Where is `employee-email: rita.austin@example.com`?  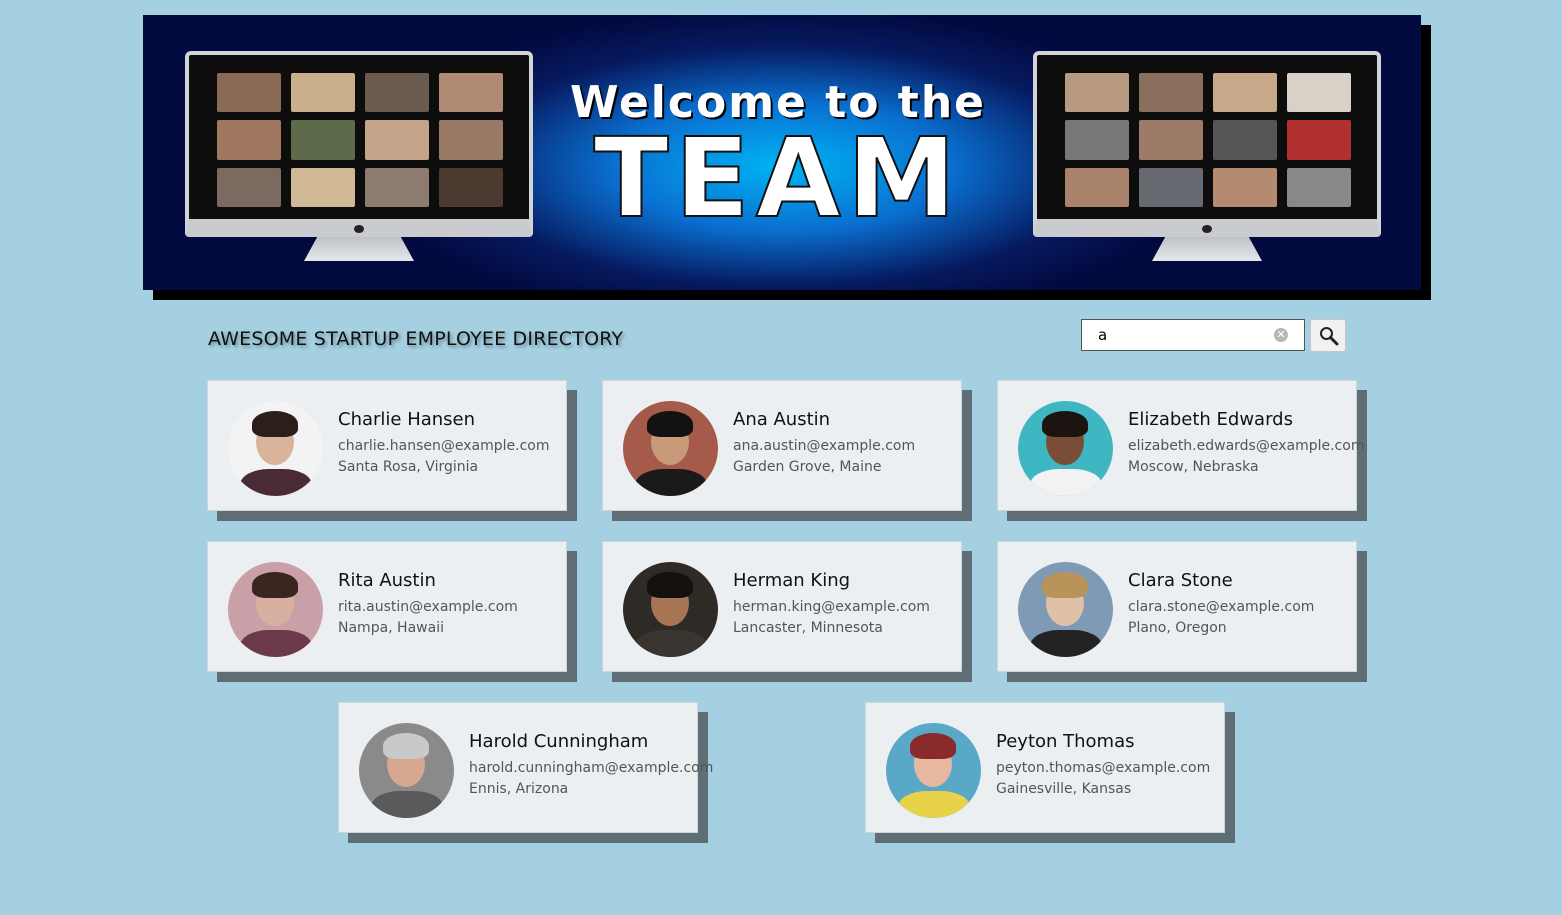 employee-email: rita.austin@example.com is located at coordinates (428, 607).